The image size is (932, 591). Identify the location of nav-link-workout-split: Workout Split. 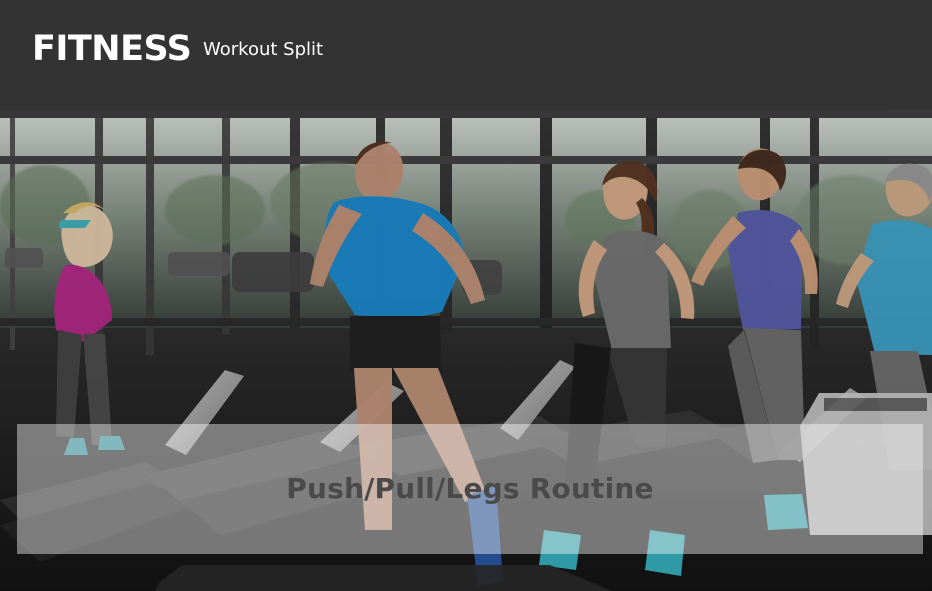
(263, 50).